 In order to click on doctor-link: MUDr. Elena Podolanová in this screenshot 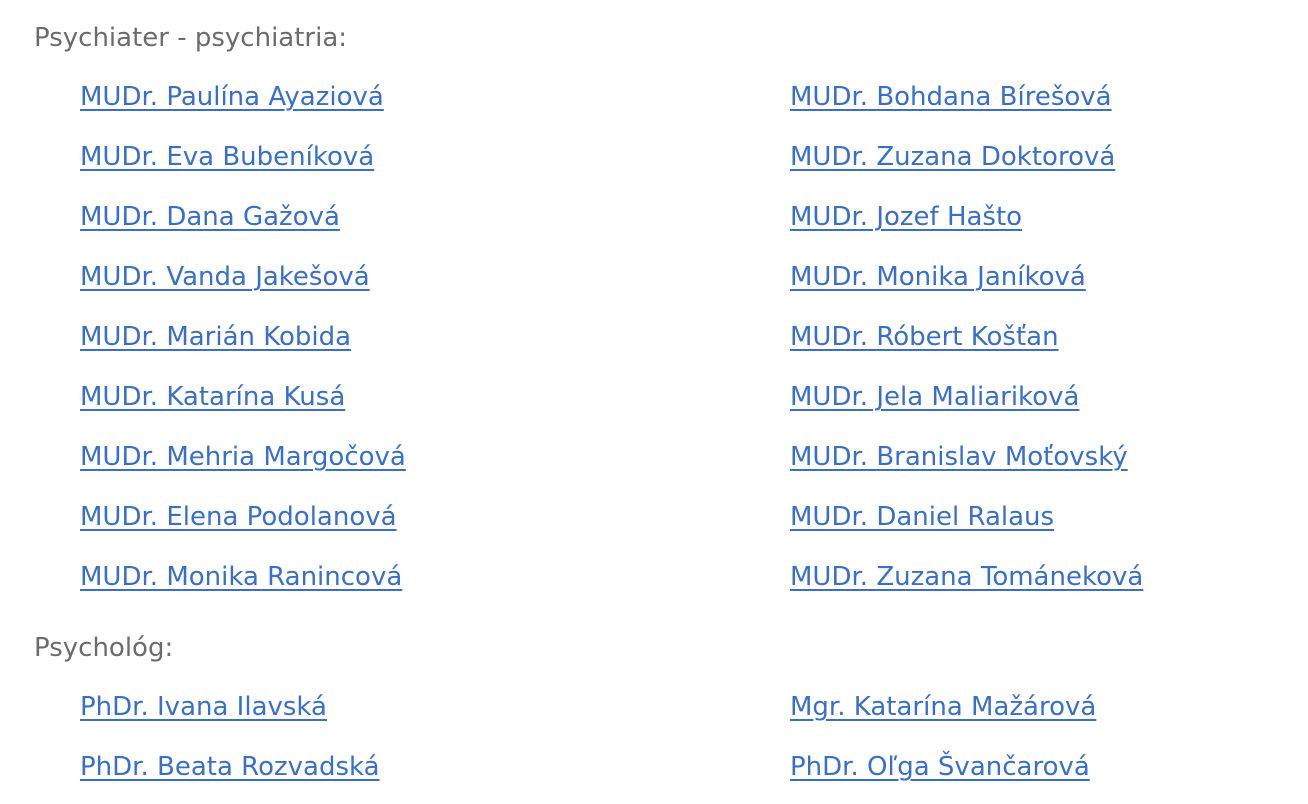, I will do `click(238, 517)`.